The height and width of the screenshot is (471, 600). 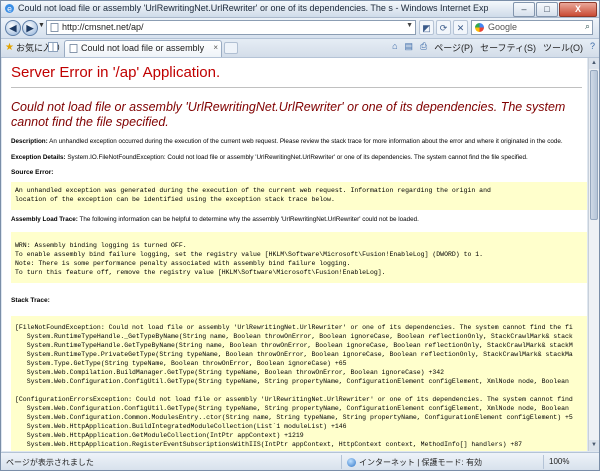 What do you see at coordinates (594, 145) in the screenshot?
I see `scroll-thumb` at bounding box center [594, 145].